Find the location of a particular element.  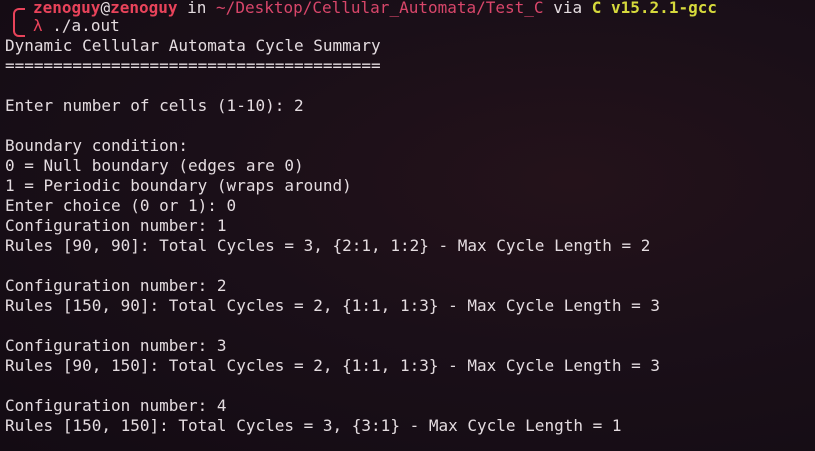

prompt-user: zenoguy is located at coordinates (67, 8).